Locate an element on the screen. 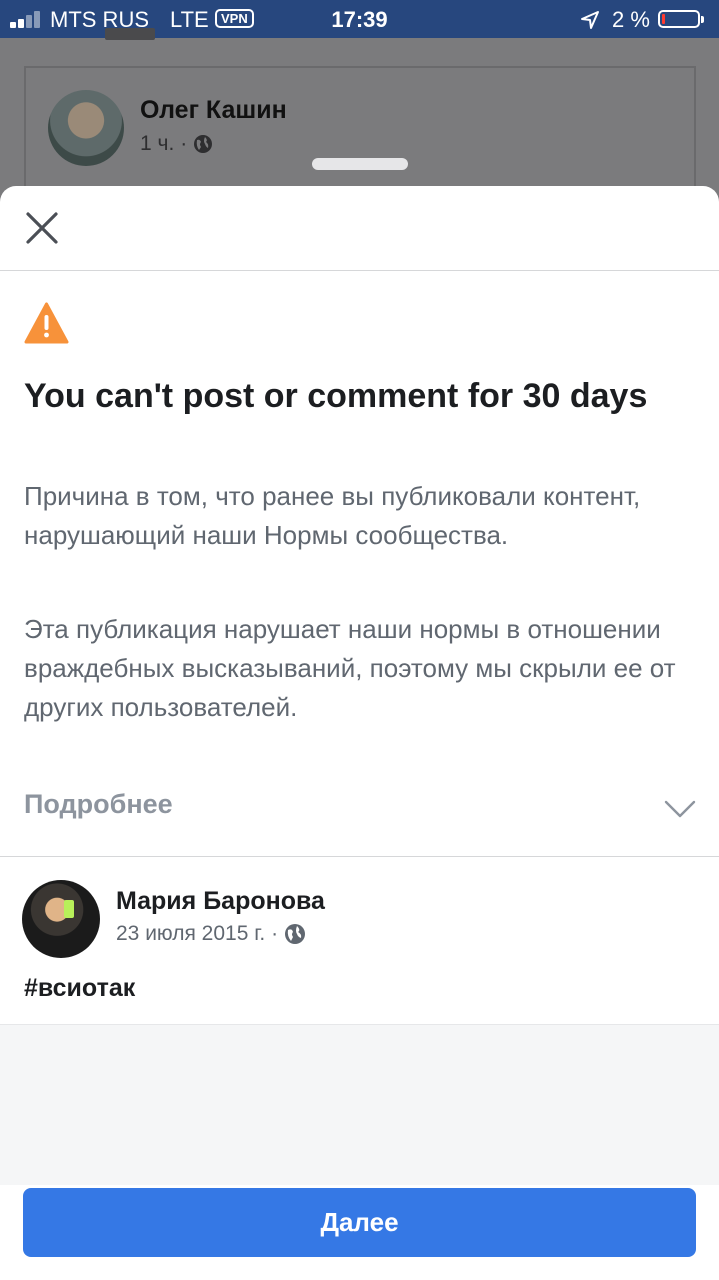 The image size is (719, 1280). battery-percent: 2 % is located at coordinates (631, 19).